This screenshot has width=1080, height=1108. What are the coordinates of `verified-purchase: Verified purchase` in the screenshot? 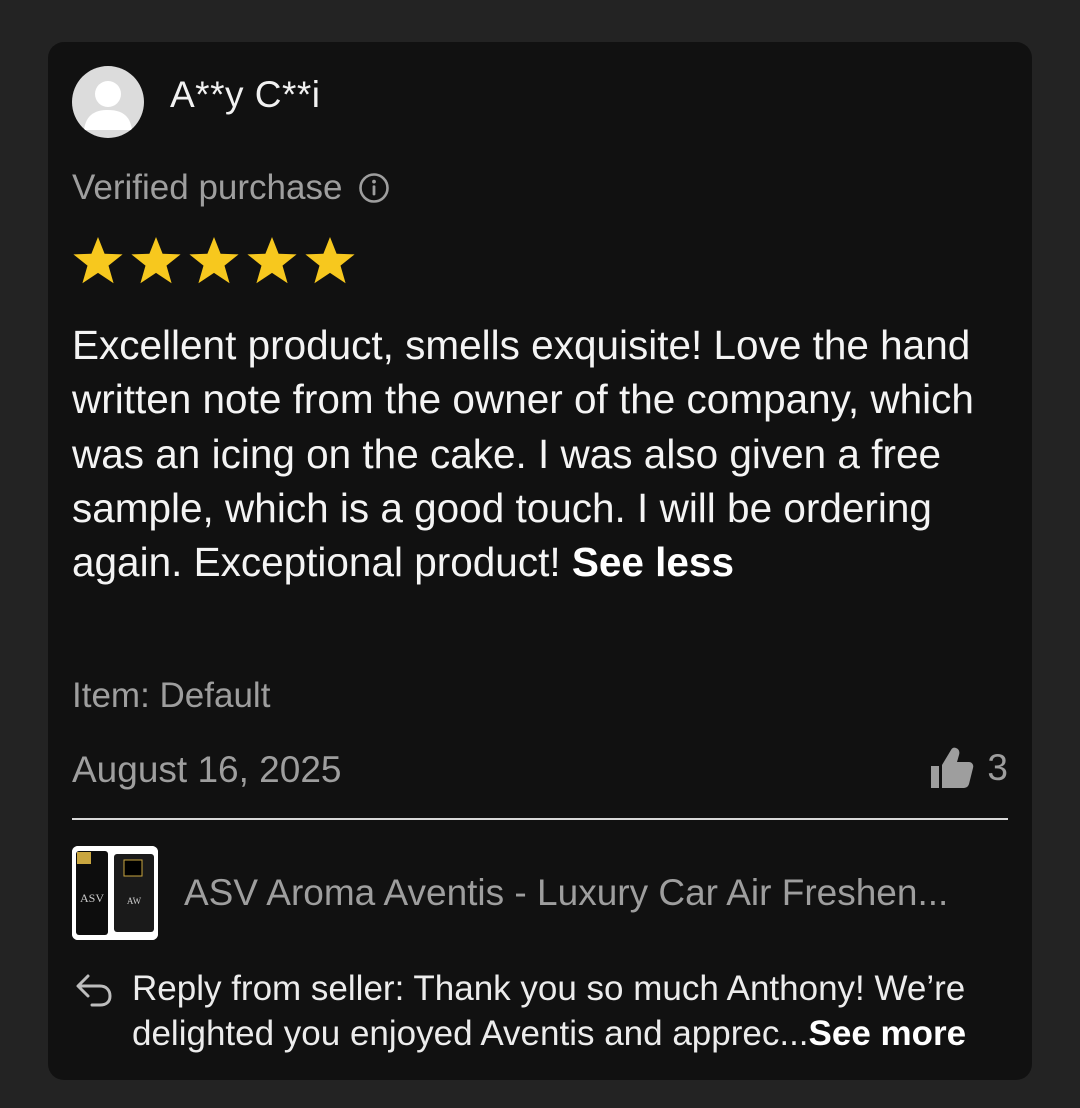 It's located at (231, 188).